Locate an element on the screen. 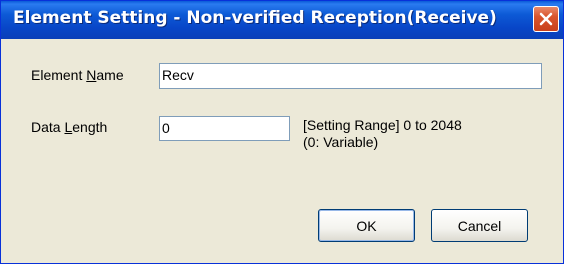 Image resolution: width=564 pixels, height=264 pixels. cancel-button: Cancel is located at coordinates (479, 225).